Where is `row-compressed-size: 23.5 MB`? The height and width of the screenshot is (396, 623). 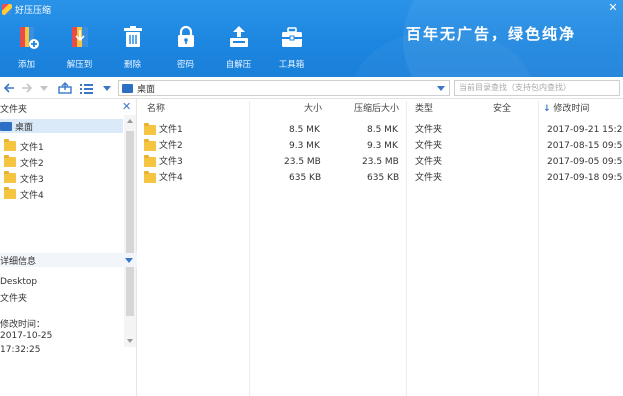 row-compressed-size: 23.5 MB is located at coordinates (380, 162).